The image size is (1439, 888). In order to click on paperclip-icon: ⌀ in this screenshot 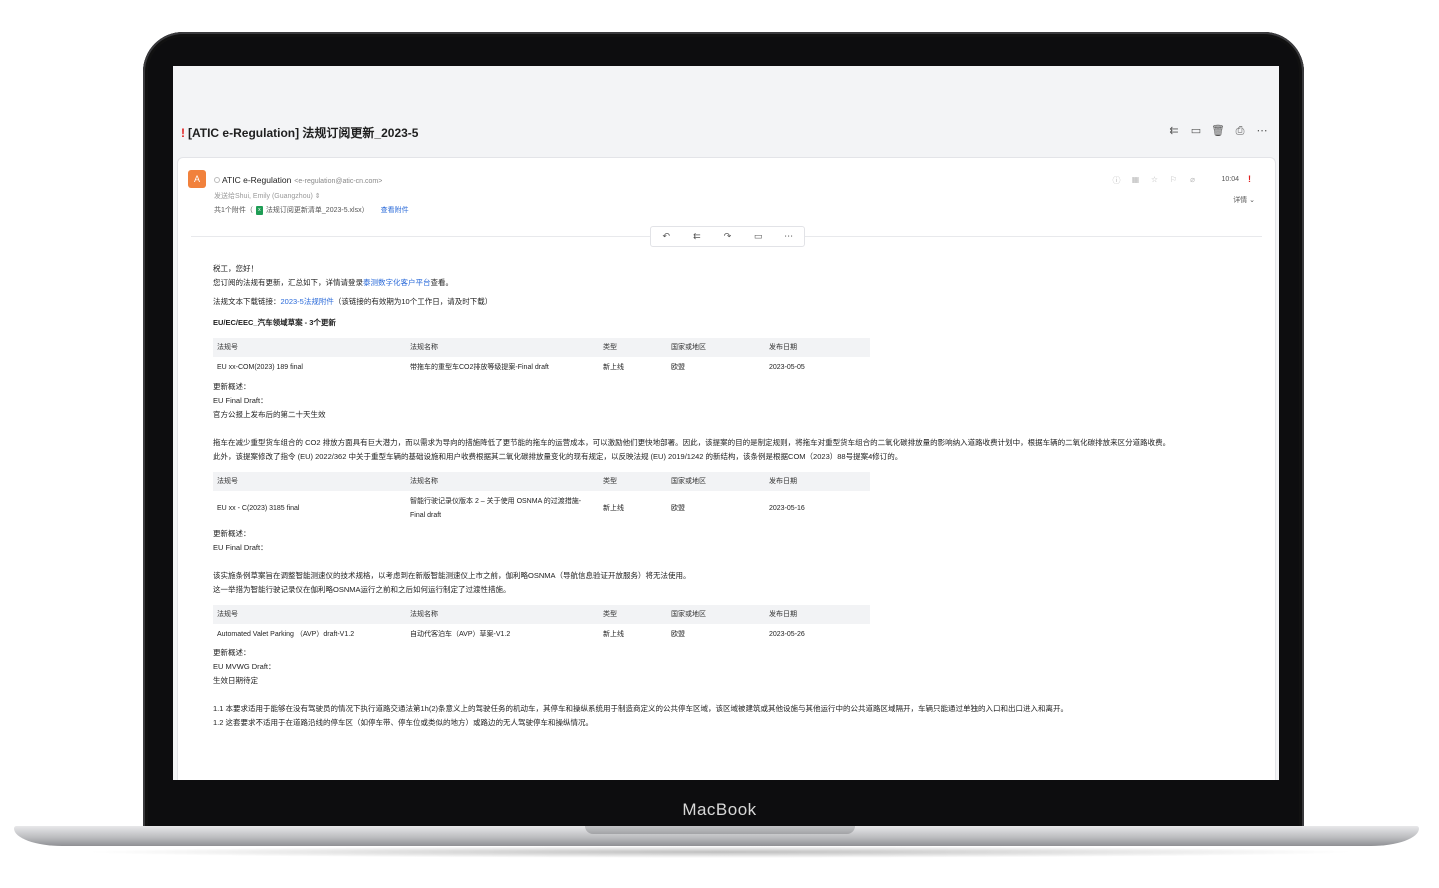, I will do `click(1192, 180)`.